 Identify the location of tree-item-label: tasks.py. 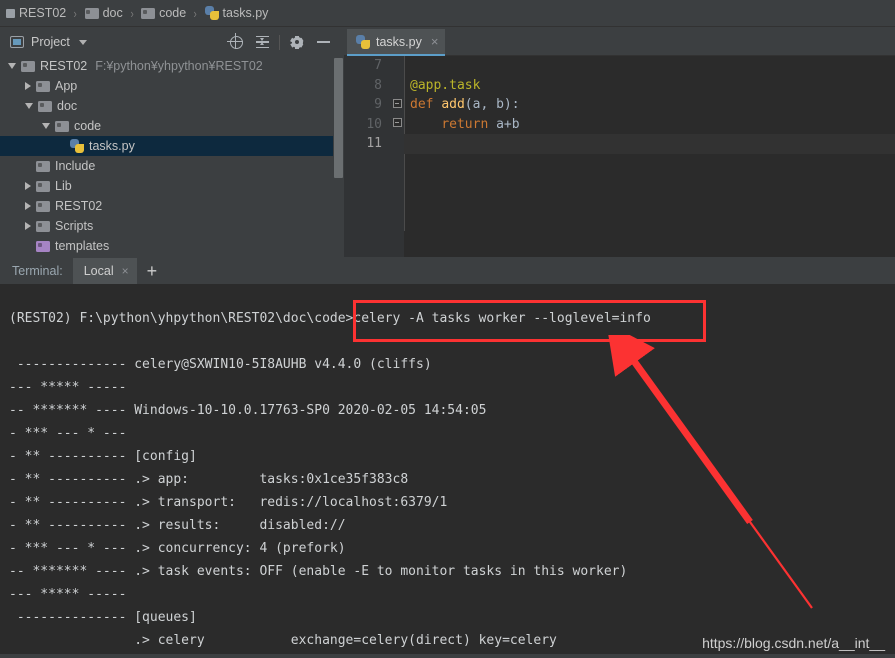
(112, 146).